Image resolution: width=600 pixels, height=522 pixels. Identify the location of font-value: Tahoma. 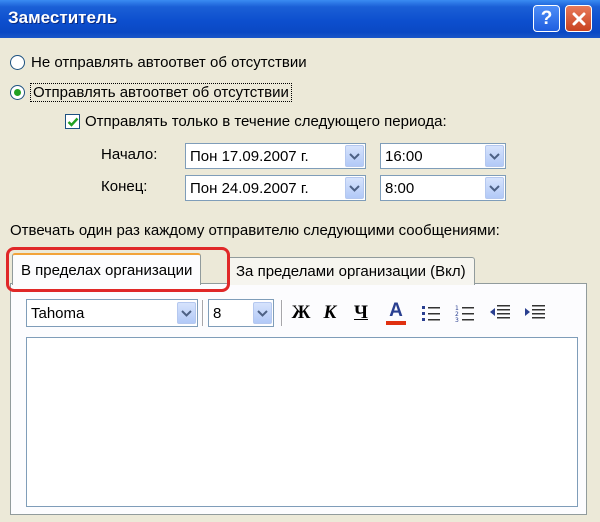
(58, 313).